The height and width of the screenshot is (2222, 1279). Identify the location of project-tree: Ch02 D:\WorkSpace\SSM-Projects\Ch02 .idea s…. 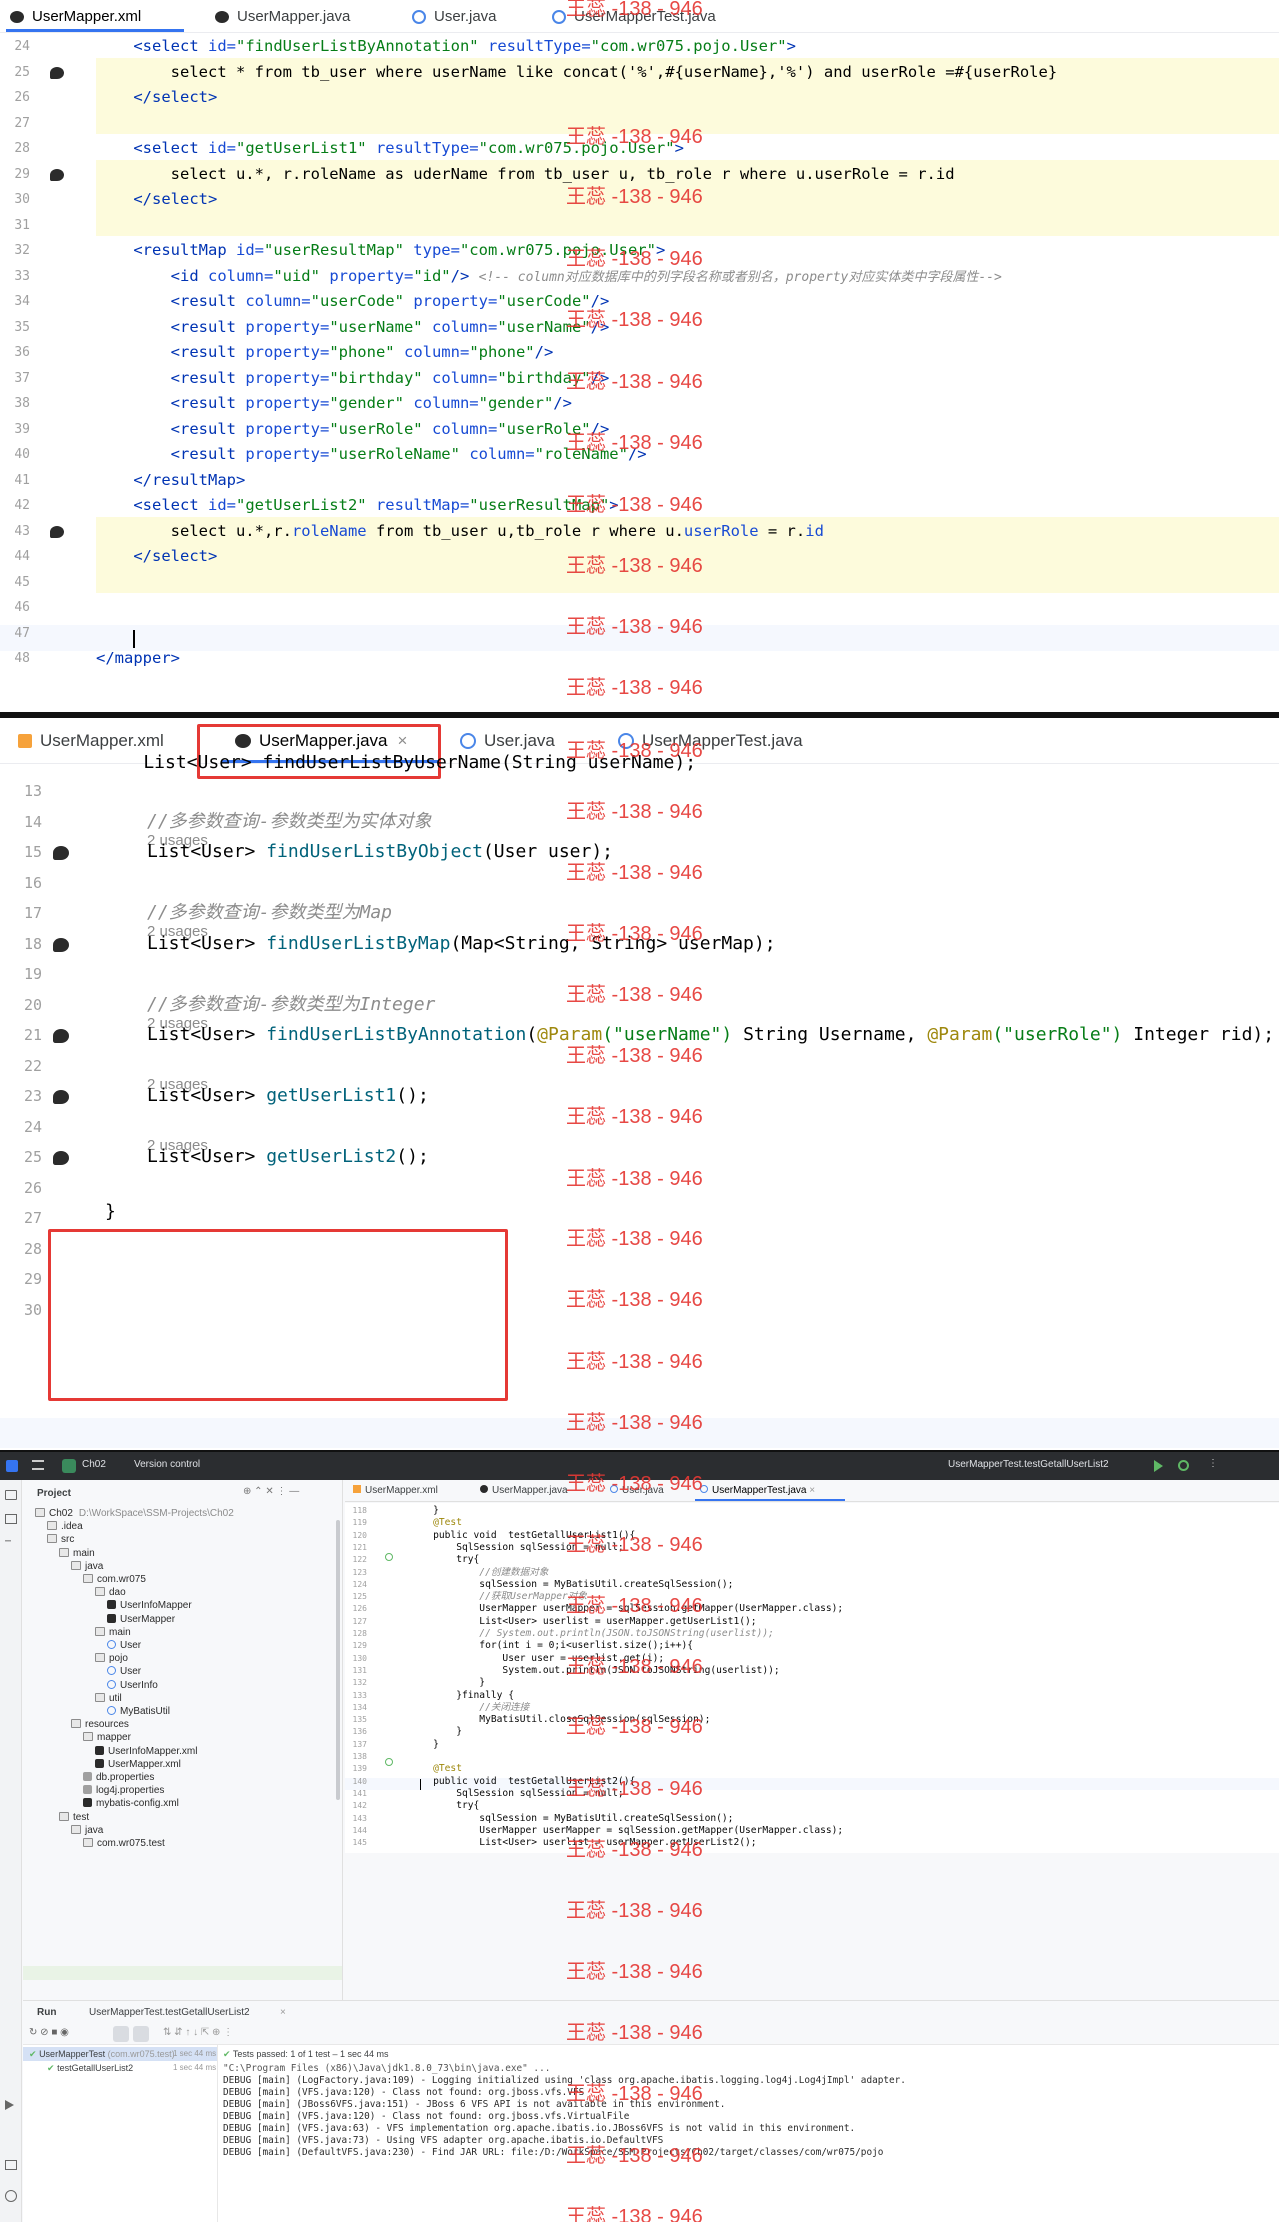
(182, 1754).